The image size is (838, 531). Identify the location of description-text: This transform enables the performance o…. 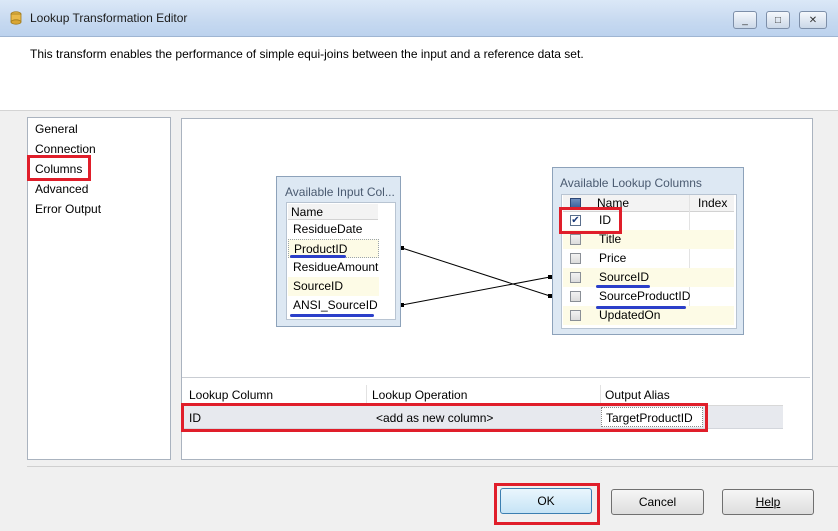
(307, 54).